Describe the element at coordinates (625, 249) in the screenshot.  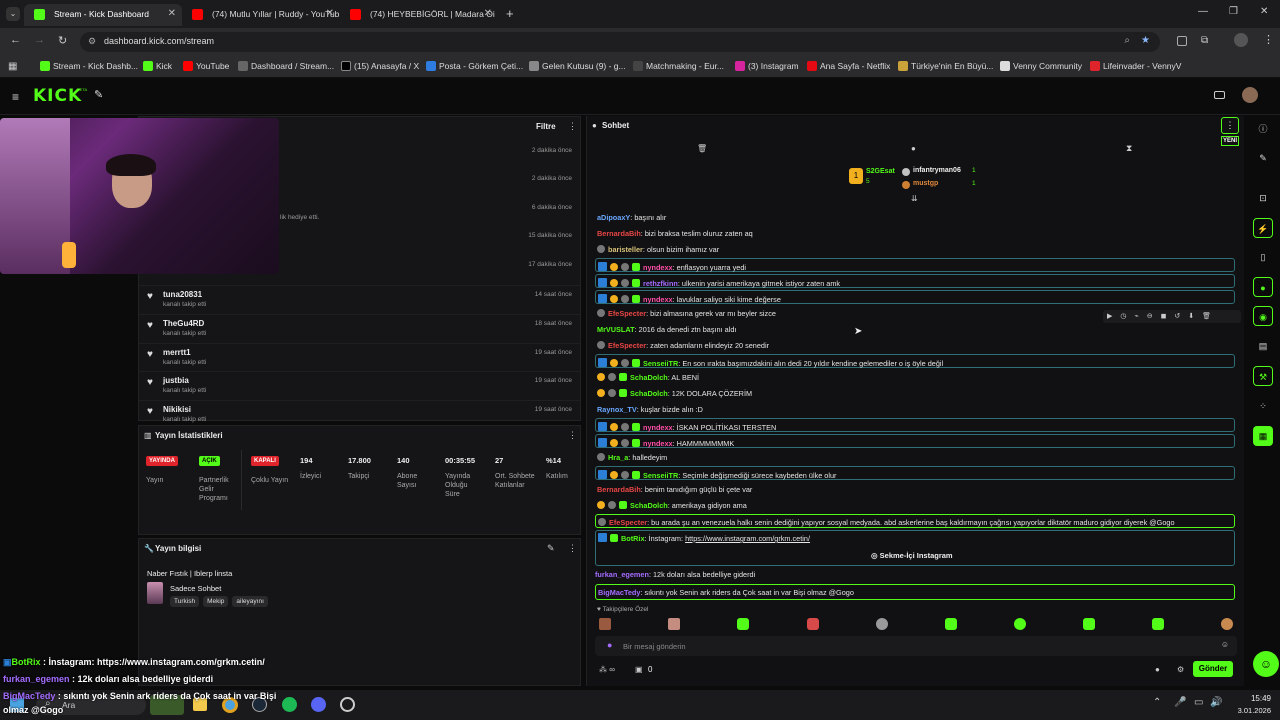
I see `chat-username: baristeller` at that location.